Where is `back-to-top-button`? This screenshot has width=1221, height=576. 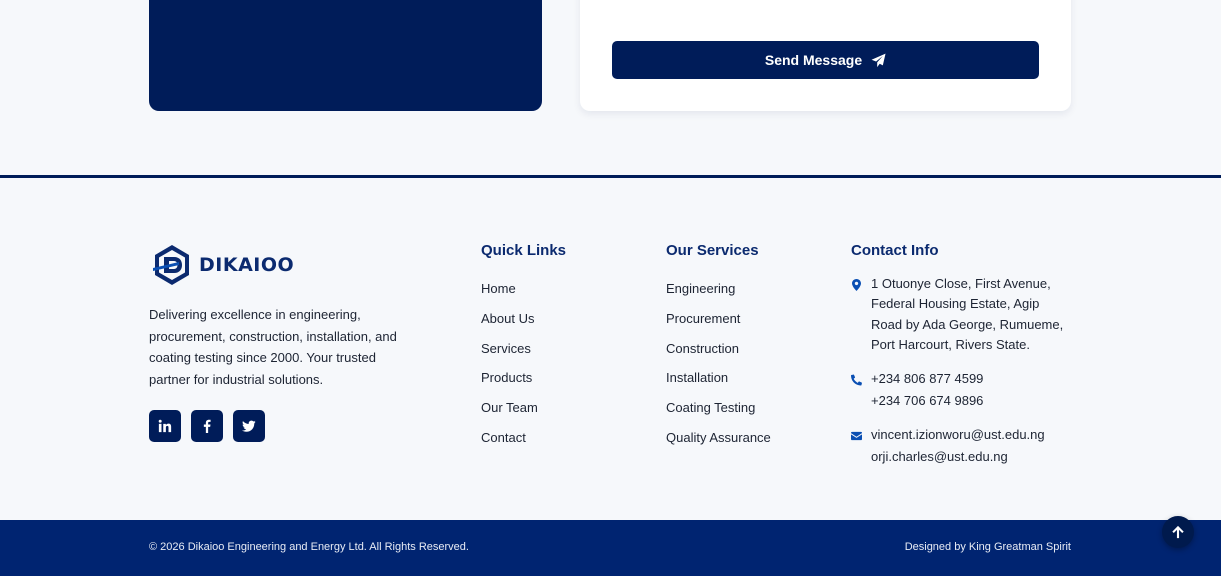
back-to-top-button is located at coordinates (1178, 532).